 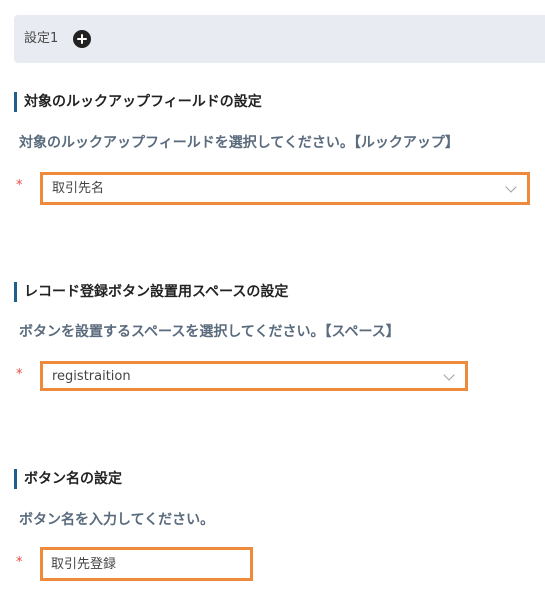 What do you see at coordinates (84, 564) in the screenshot?
I see `button-name-input-value: 取引先登録` at bounding box center [84, 564].